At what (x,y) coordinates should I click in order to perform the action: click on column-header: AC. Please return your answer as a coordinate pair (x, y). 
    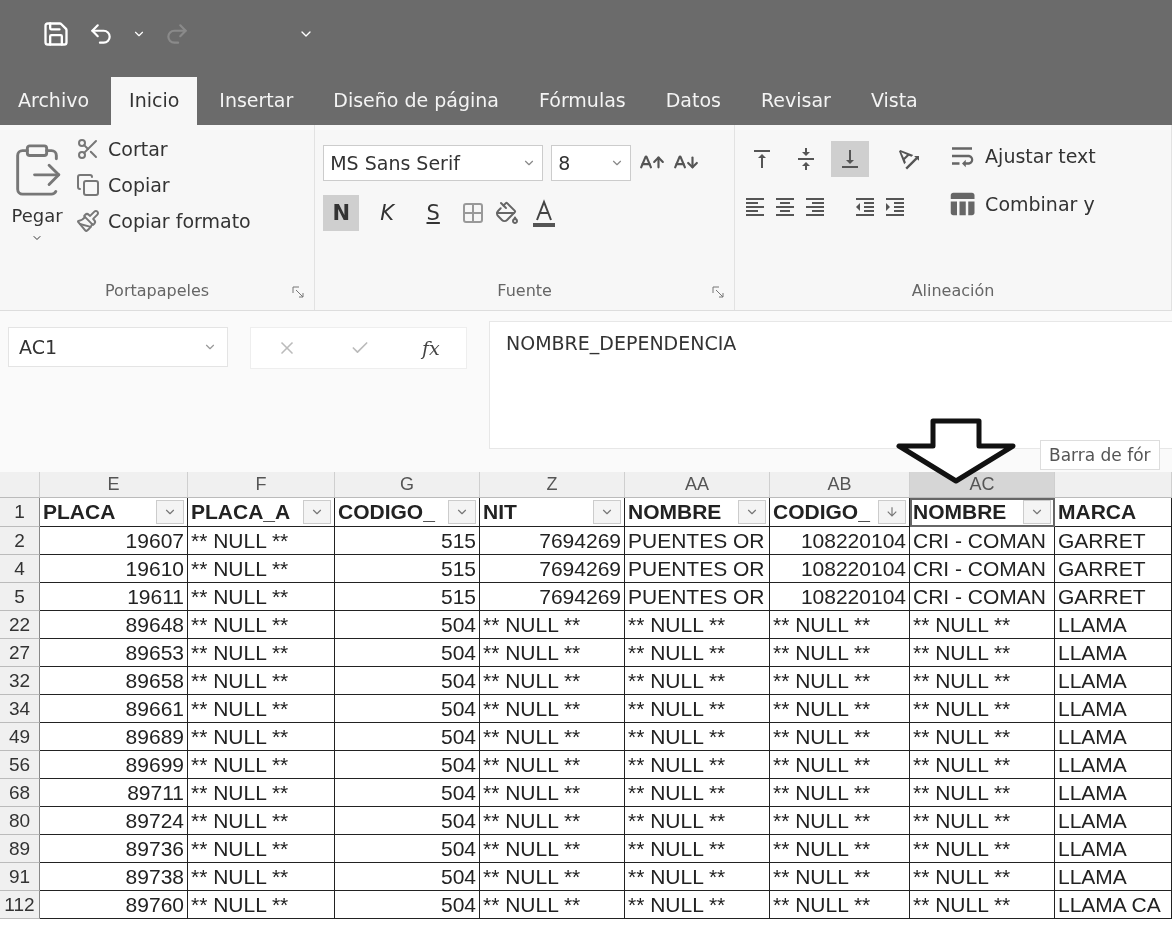
    Looking at the image, I should click on (982, 485).